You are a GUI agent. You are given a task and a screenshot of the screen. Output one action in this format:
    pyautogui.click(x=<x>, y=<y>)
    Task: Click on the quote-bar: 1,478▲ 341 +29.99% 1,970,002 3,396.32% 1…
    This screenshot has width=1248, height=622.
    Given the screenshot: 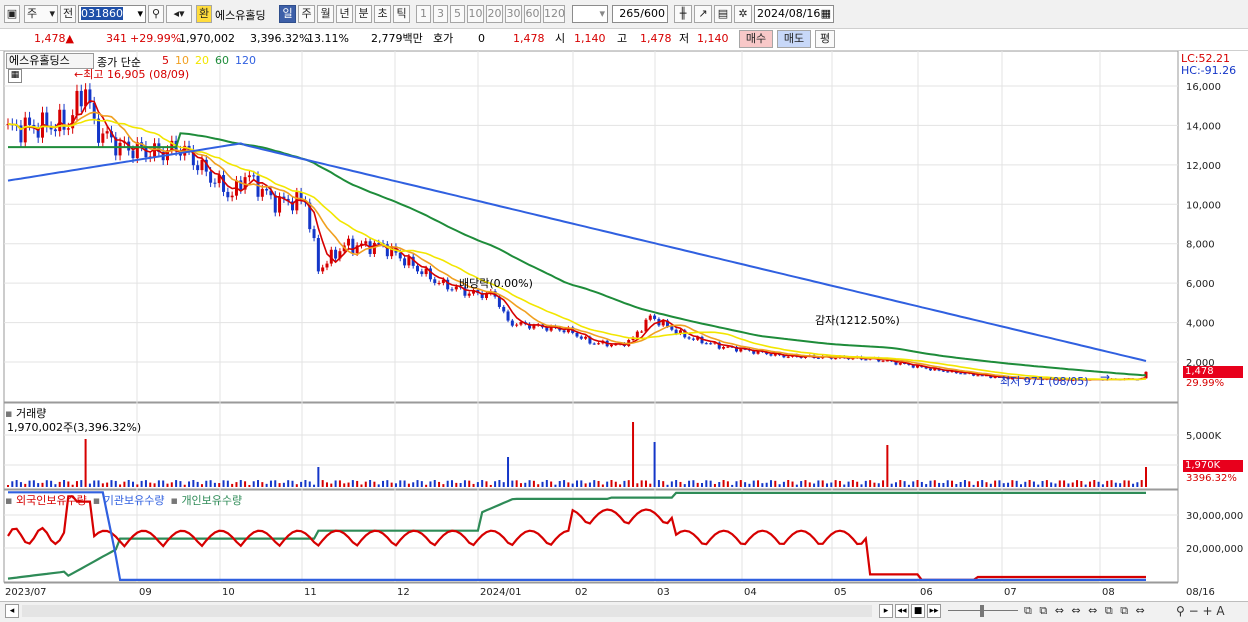 What is the action you would take?
    pyautogui.click(x=624, y=40)
    